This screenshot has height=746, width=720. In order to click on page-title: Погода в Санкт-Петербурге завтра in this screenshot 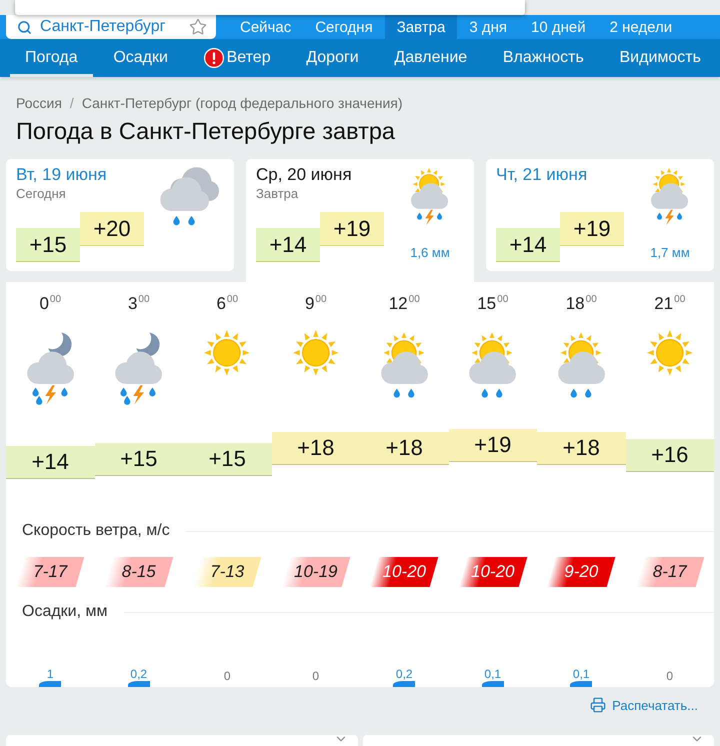, I will do `click(206, 131)`.